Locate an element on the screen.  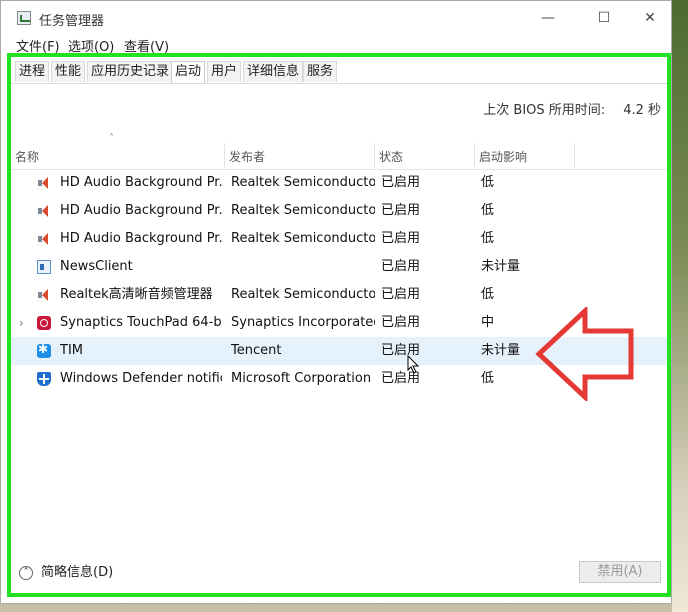
tab-services: 服务 is located at coordinates (320, 71).